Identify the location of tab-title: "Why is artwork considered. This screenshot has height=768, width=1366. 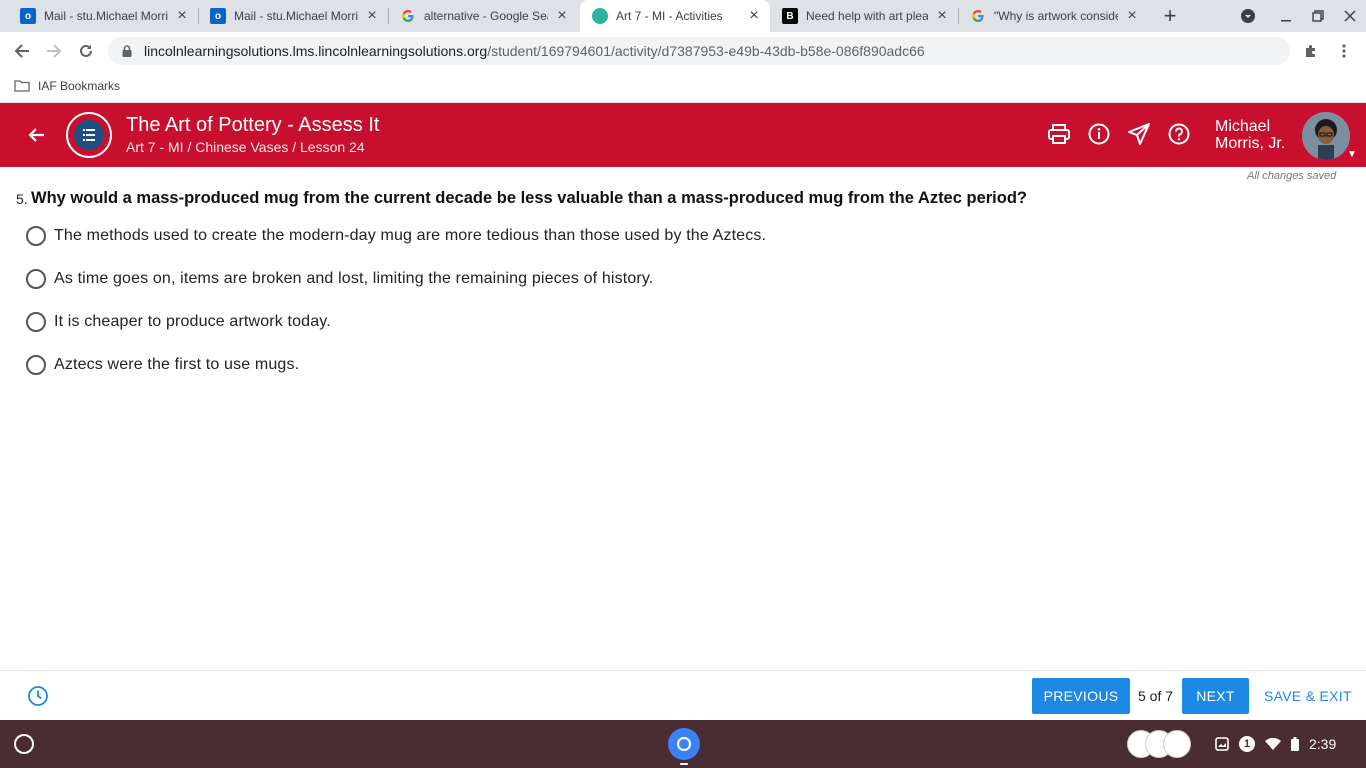
(1056, 16).